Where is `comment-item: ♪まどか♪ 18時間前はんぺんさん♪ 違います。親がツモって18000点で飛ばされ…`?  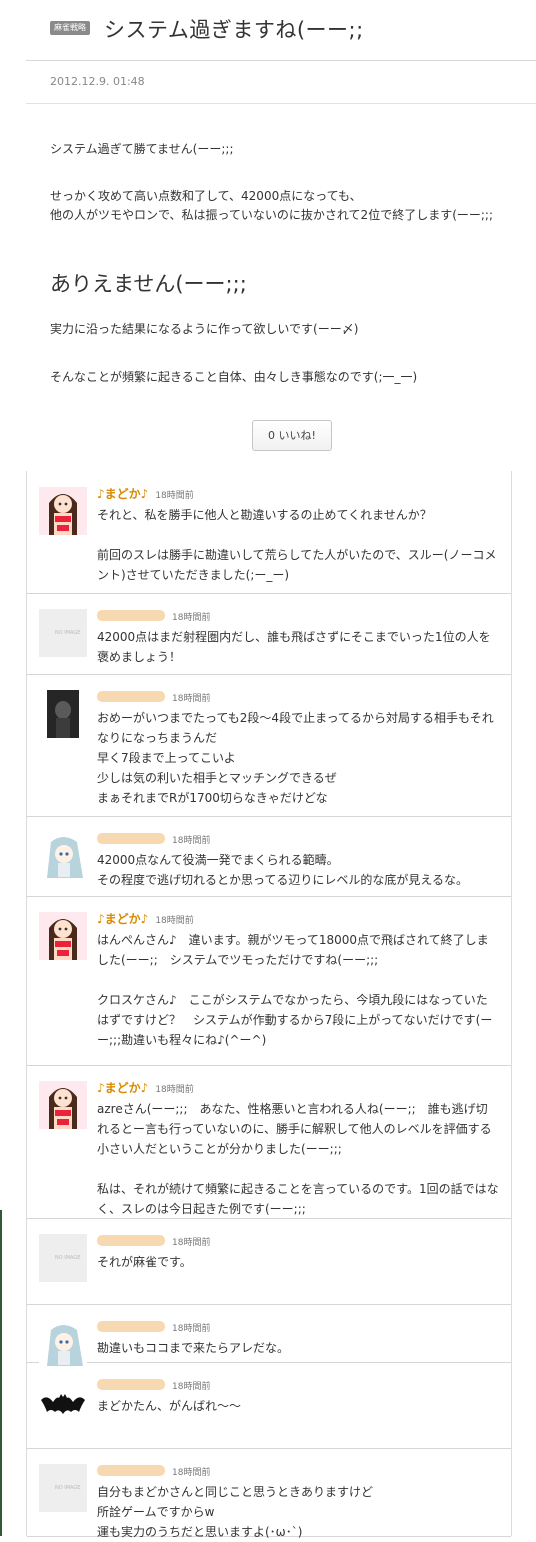 comment-item: ♪まどか♪ 18時間前はんぺんさん♪ 違います。親がツモって18000点で飛ばされ… is located at coordinates (269, 981).